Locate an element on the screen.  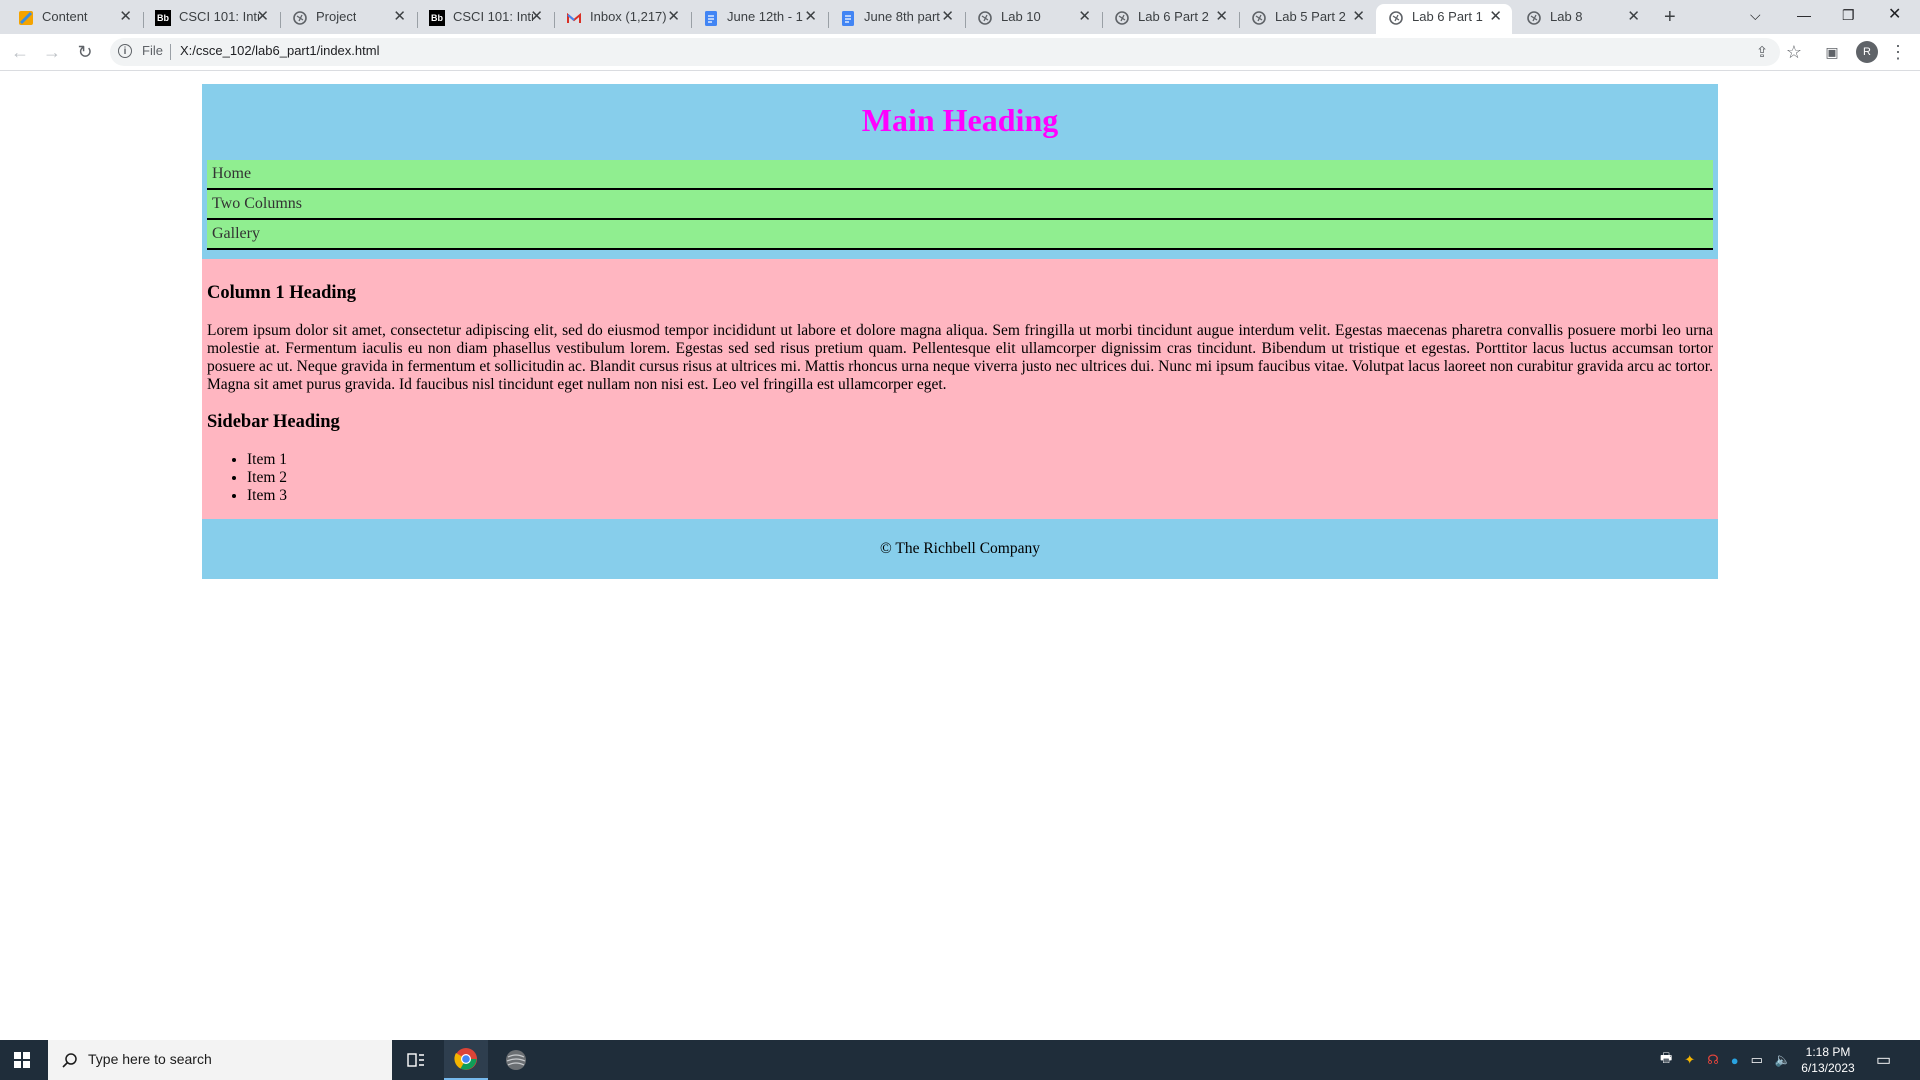
taskbar-search: Type here to search is located at coordinates (220, 1060).